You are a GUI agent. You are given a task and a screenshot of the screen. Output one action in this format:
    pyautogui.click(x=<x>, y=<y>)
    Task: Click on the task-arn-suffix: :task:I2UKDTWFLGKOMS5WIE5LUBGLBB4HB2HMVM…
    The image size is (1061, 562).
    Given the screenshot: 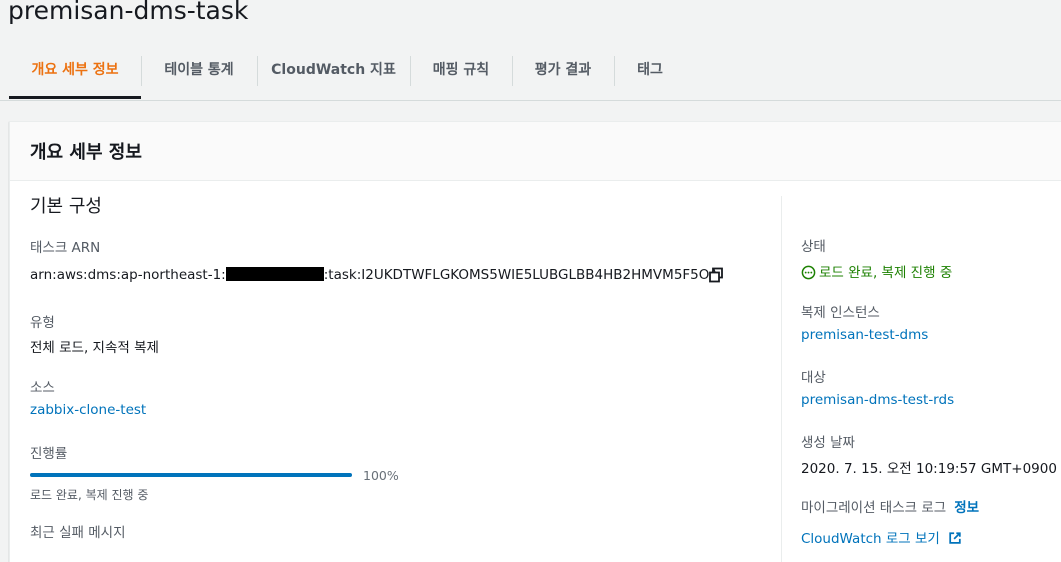 What is the action you would take?
    pyautogui.click(x=521, y=275)
    